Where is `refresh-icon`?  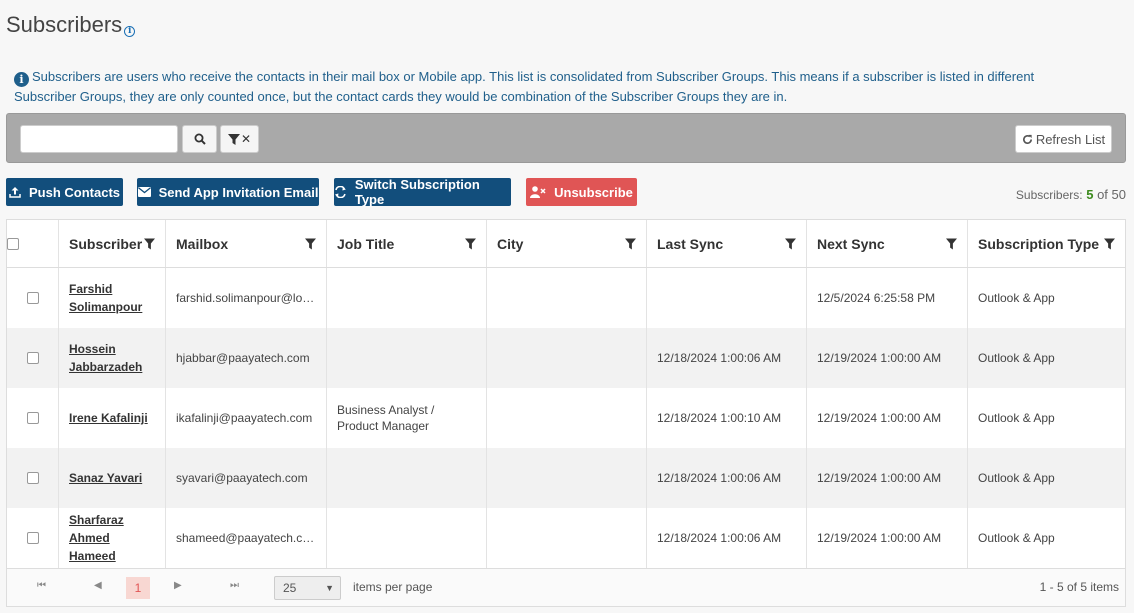 refresh-icon is located at coordinates (1027, 139).